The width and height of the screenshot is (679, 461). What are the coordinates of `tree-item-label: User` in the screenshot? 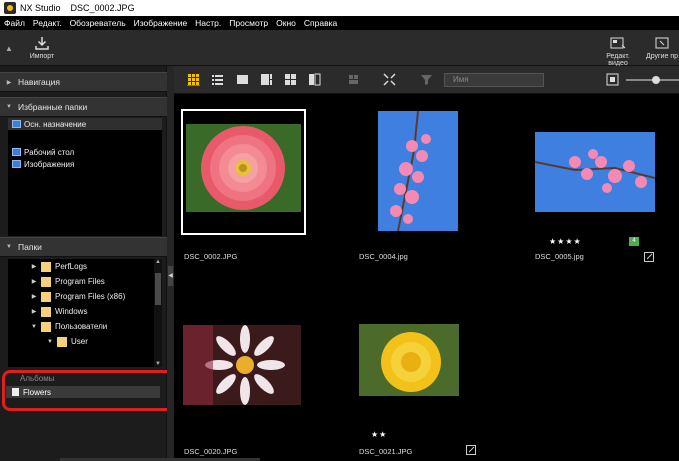 It's located at (79, 341).